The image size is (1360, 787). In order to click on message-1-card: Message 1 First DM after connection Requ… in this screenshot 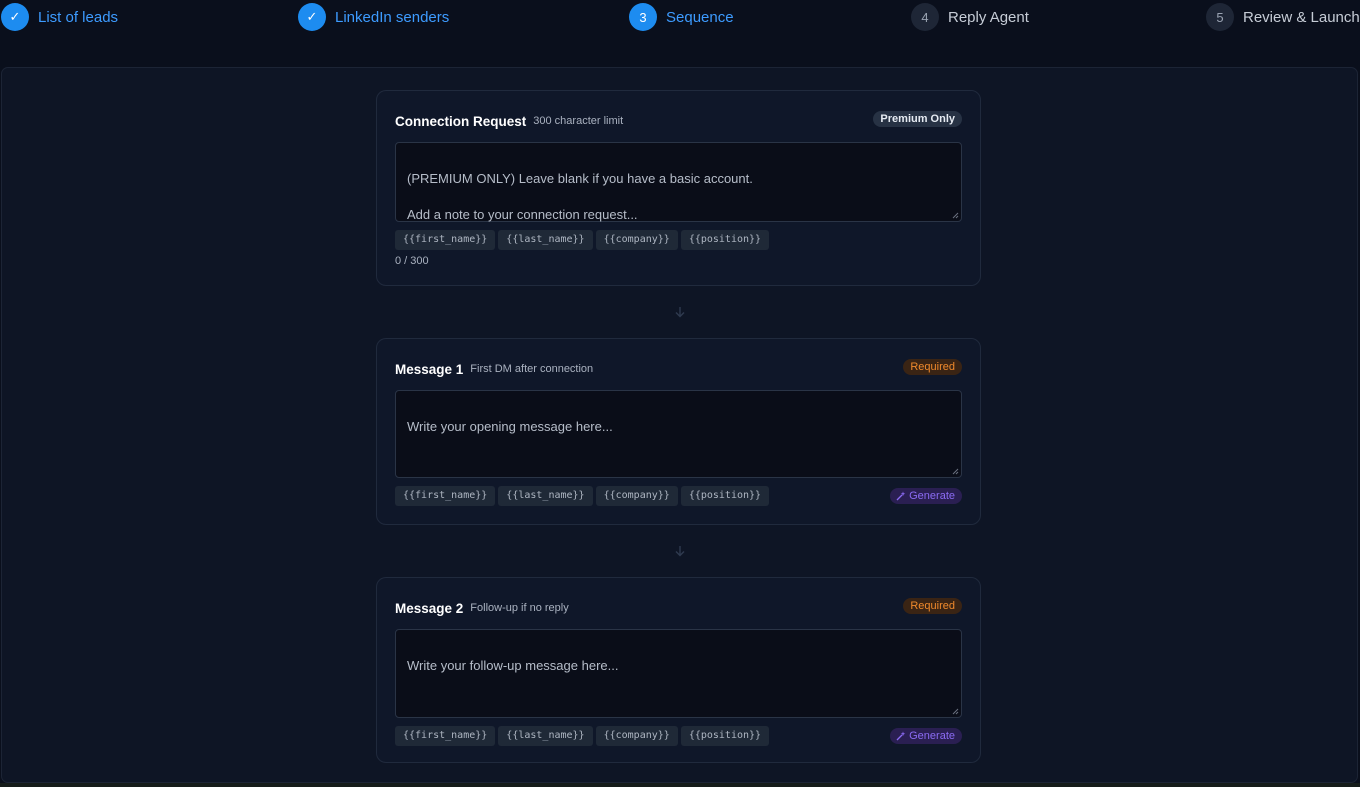, I will do `click(678, 431)`.